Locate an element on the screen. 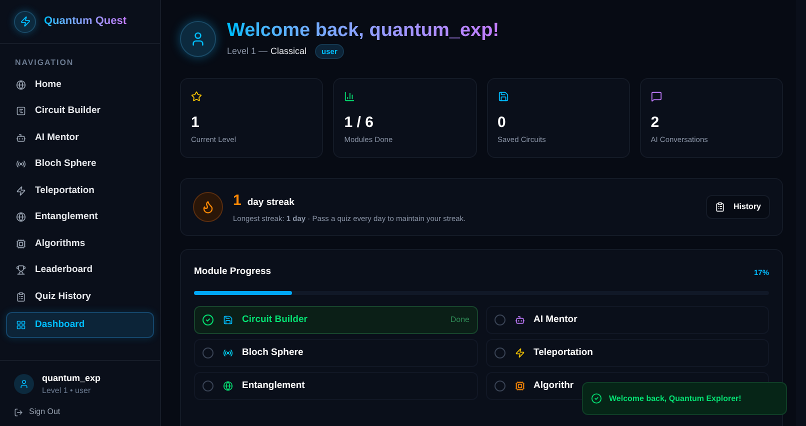  module-name: Teleportation is located at coordinates (563, 352).